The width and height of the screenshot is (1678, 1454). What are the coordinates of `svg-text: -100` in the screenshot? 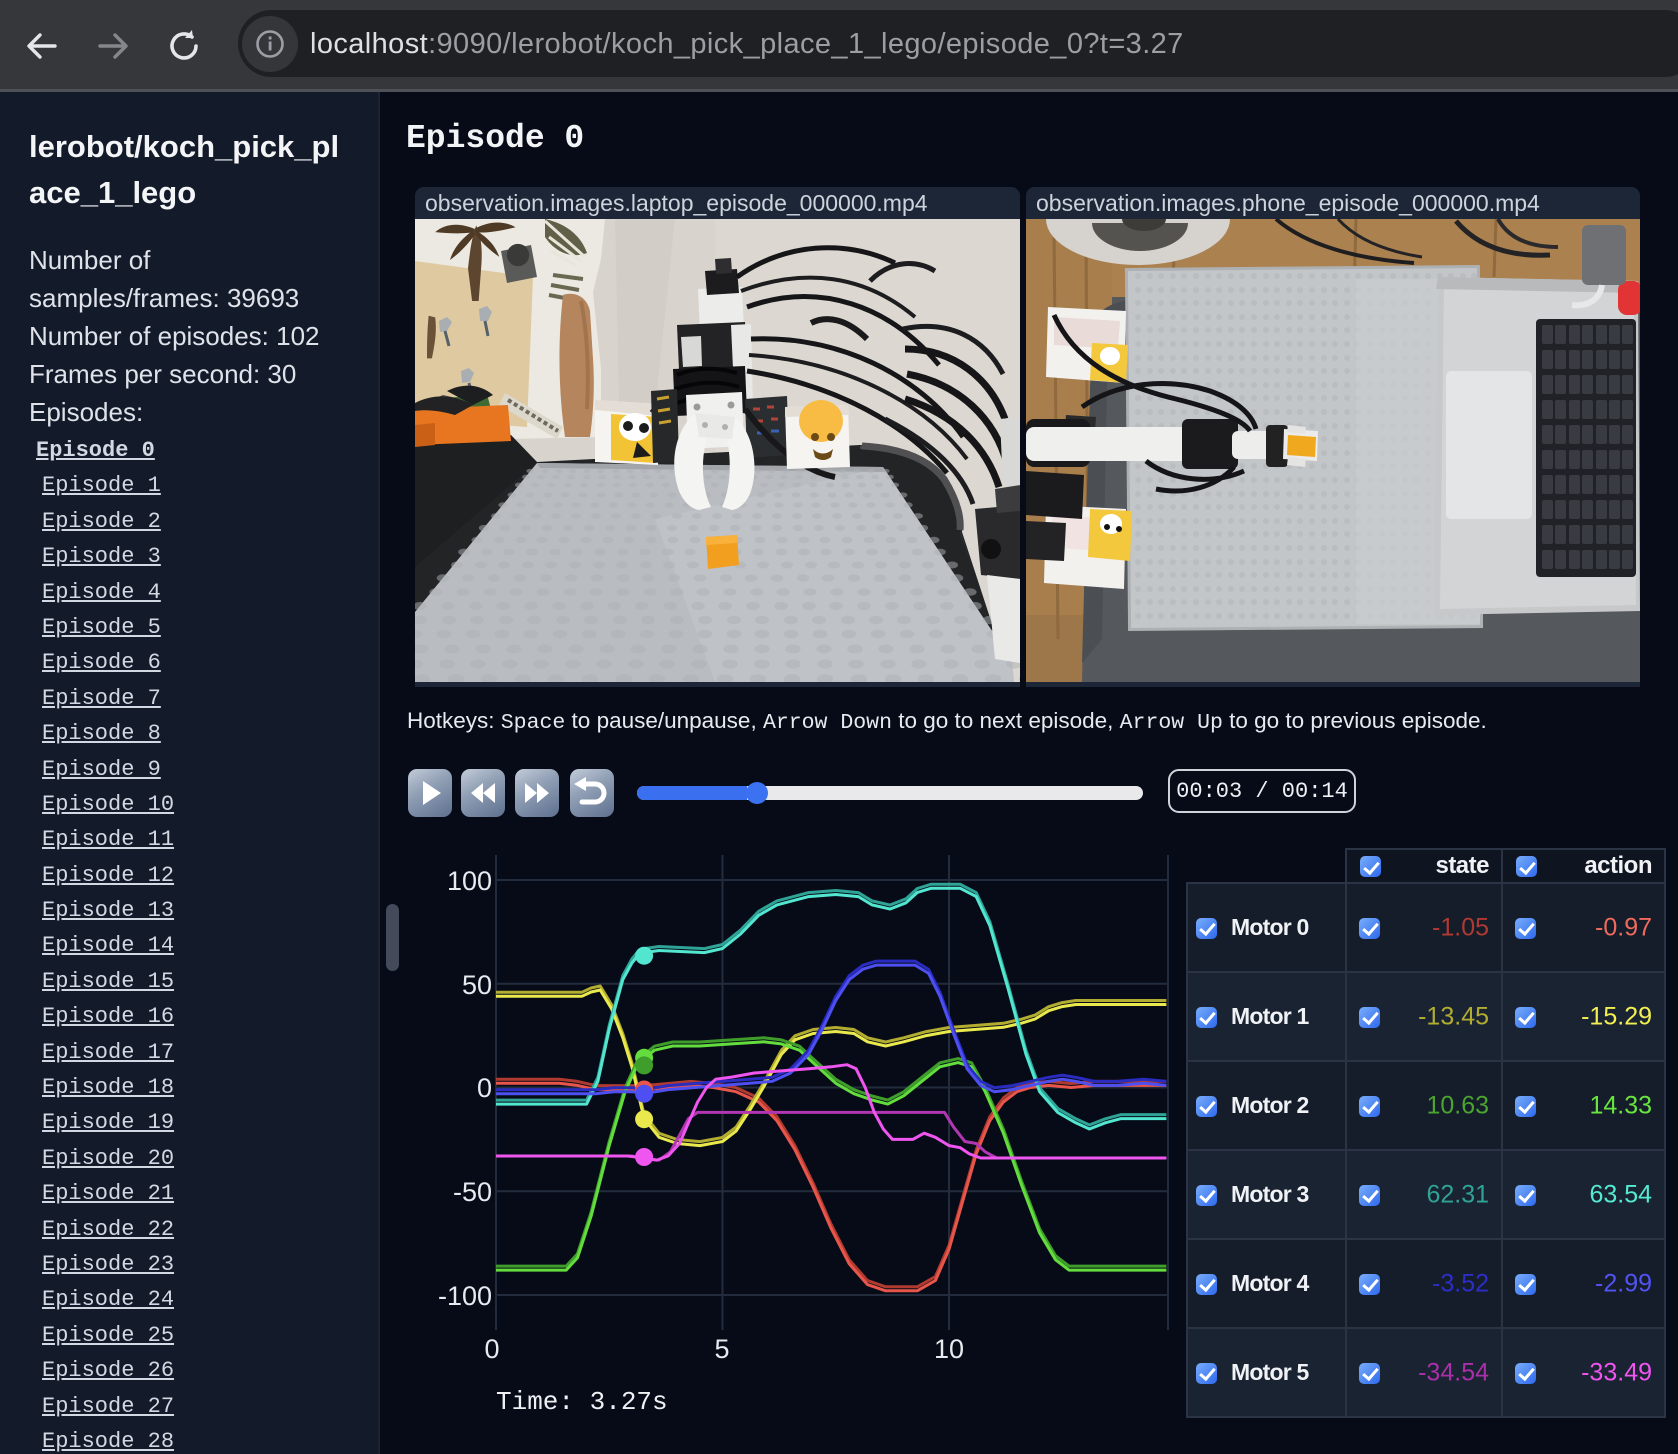 It's located at (465, 1296).